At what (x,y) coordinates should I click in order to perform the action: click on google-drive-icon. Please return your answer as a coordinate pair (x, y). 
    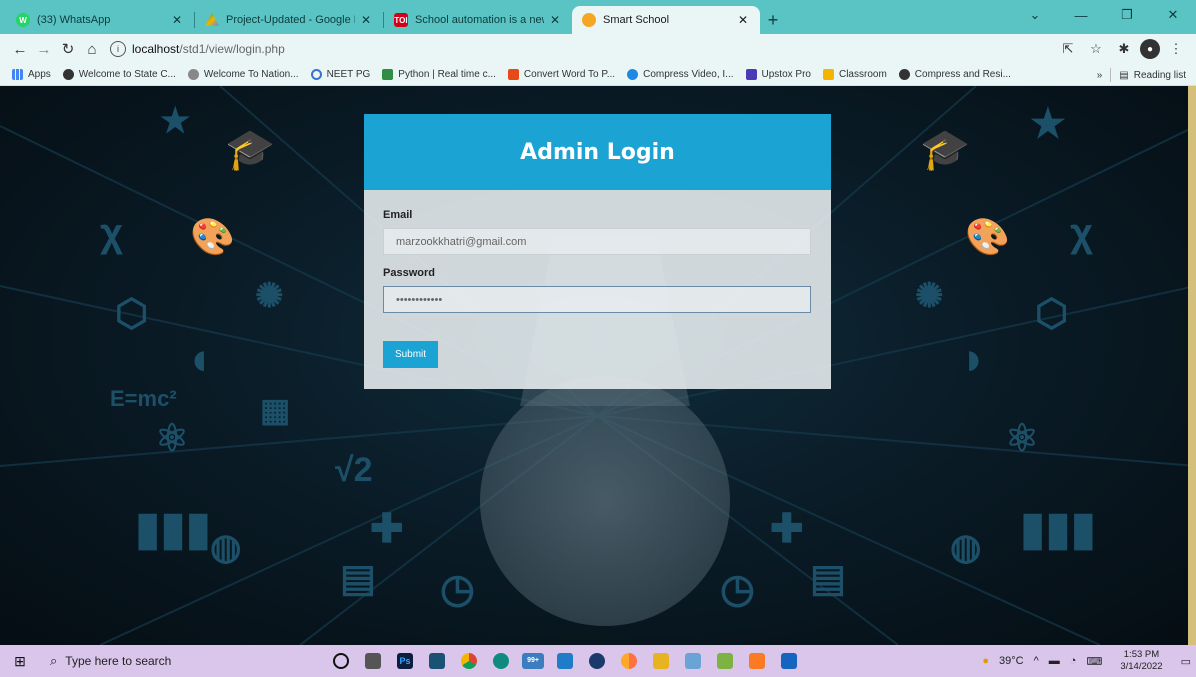
    Looking at the image, I should click on (212, 19).